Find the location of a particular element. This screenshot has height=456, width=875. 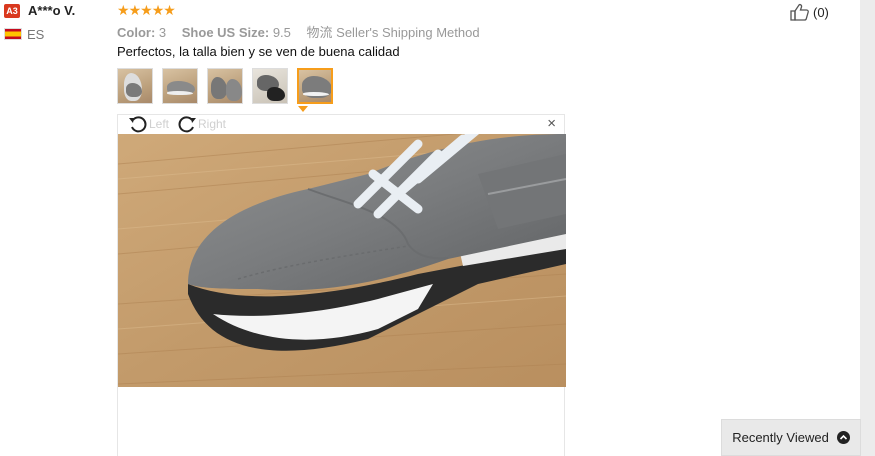

spain-flag-icon is located at coordinates (13, 34).